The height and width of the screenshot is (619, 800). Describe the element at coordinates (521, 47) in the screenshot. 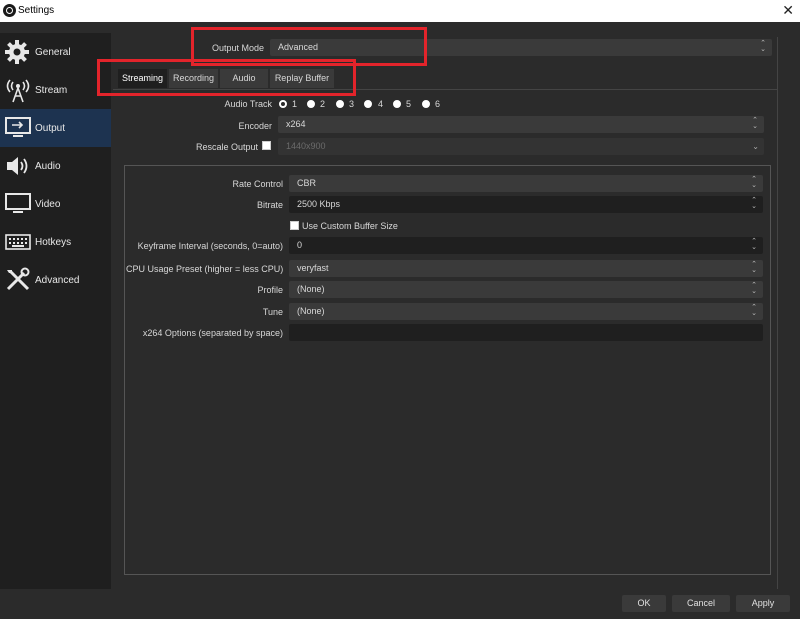

I see `output-mode-select: Advanced ⌃ ⌄` at that location.